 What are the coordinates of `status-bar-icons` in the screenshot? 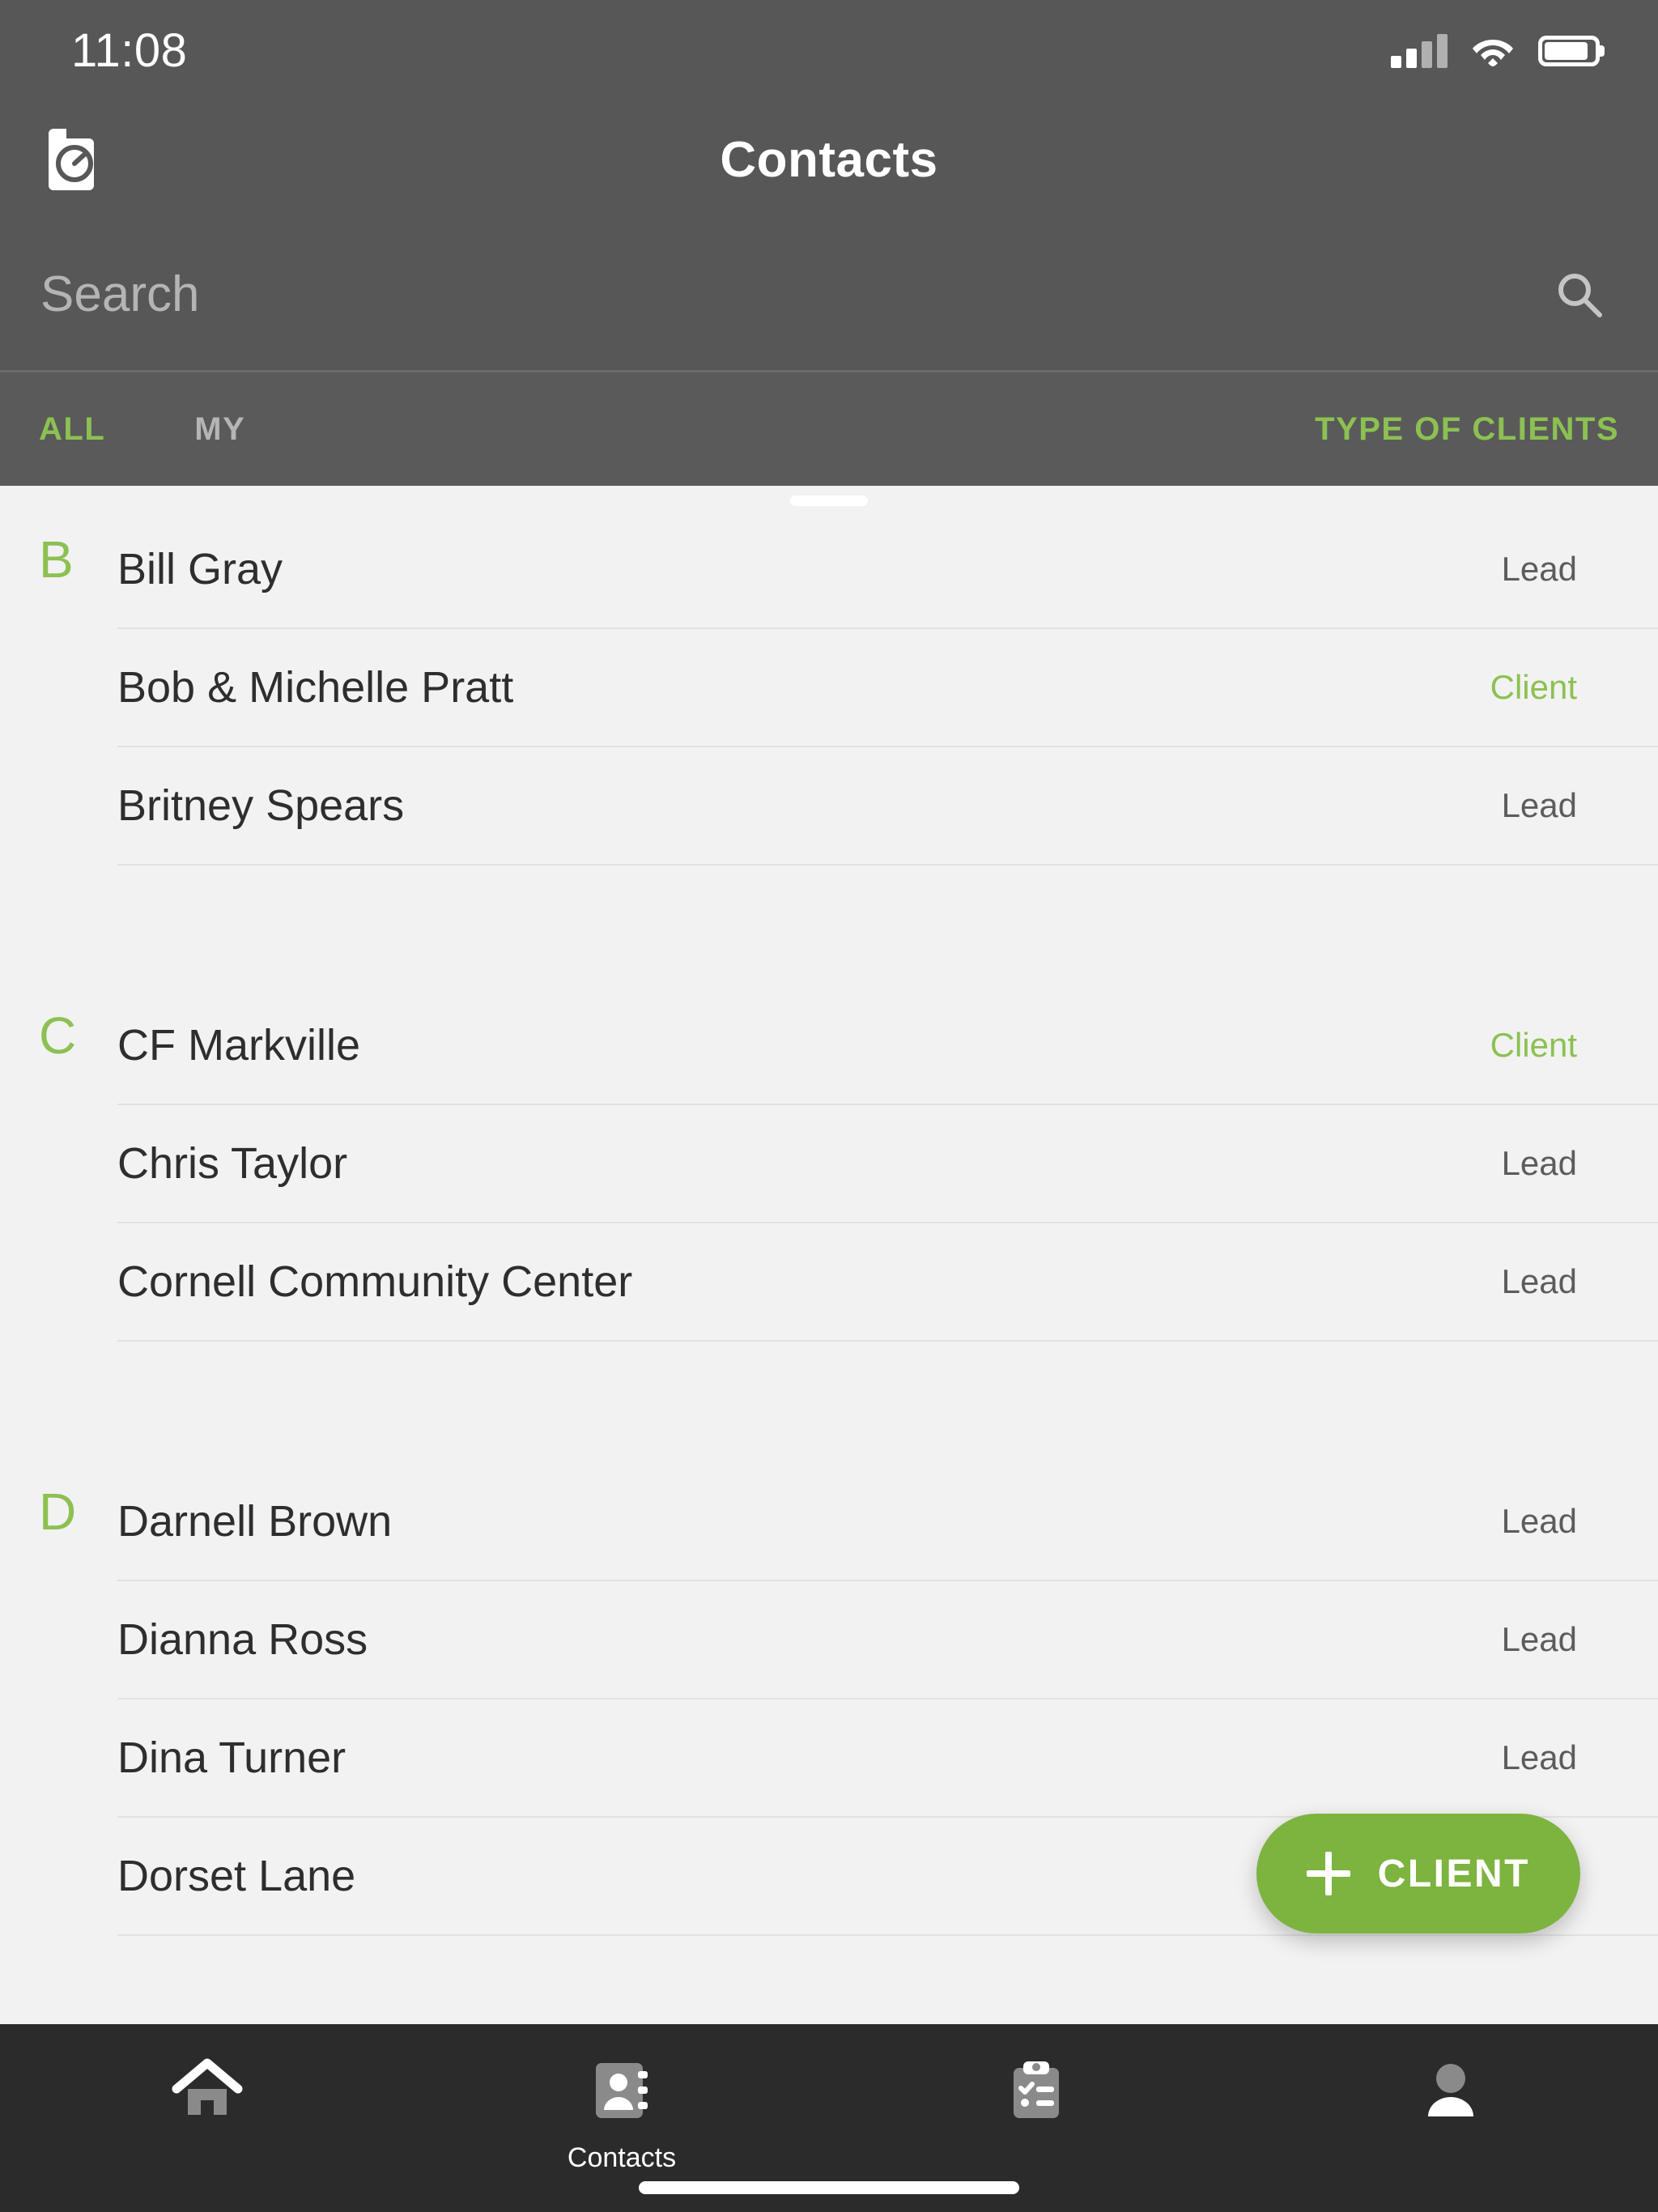 It's located at (1495, 50).